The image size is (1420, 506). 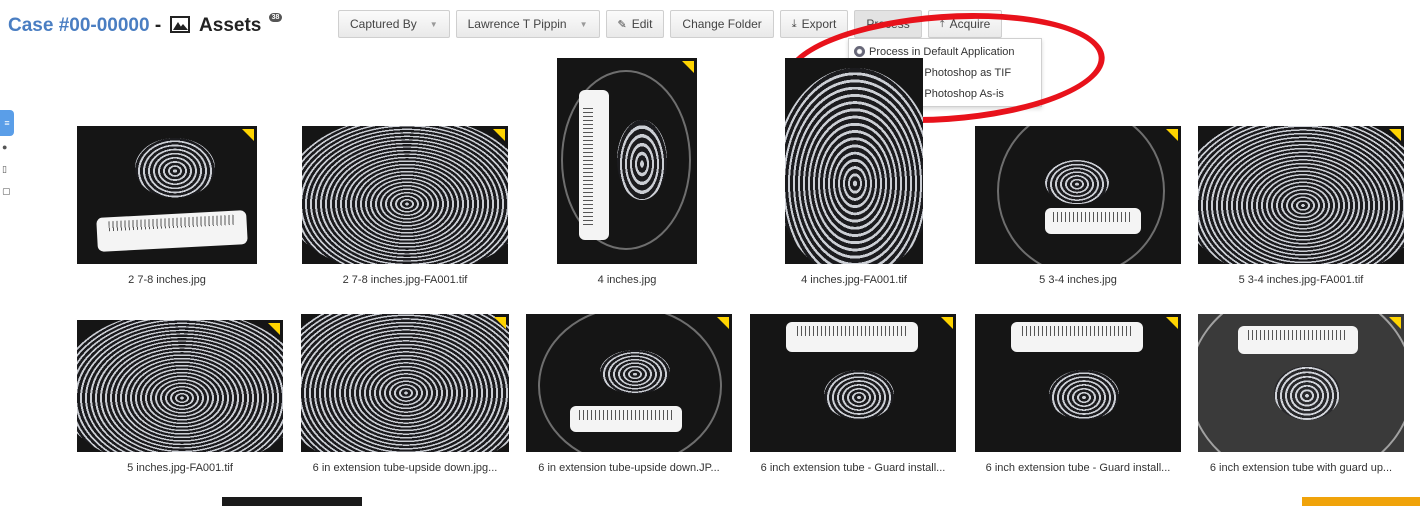 I want to click on change-folder-label: Change Folder, so click(x=722, y=24).